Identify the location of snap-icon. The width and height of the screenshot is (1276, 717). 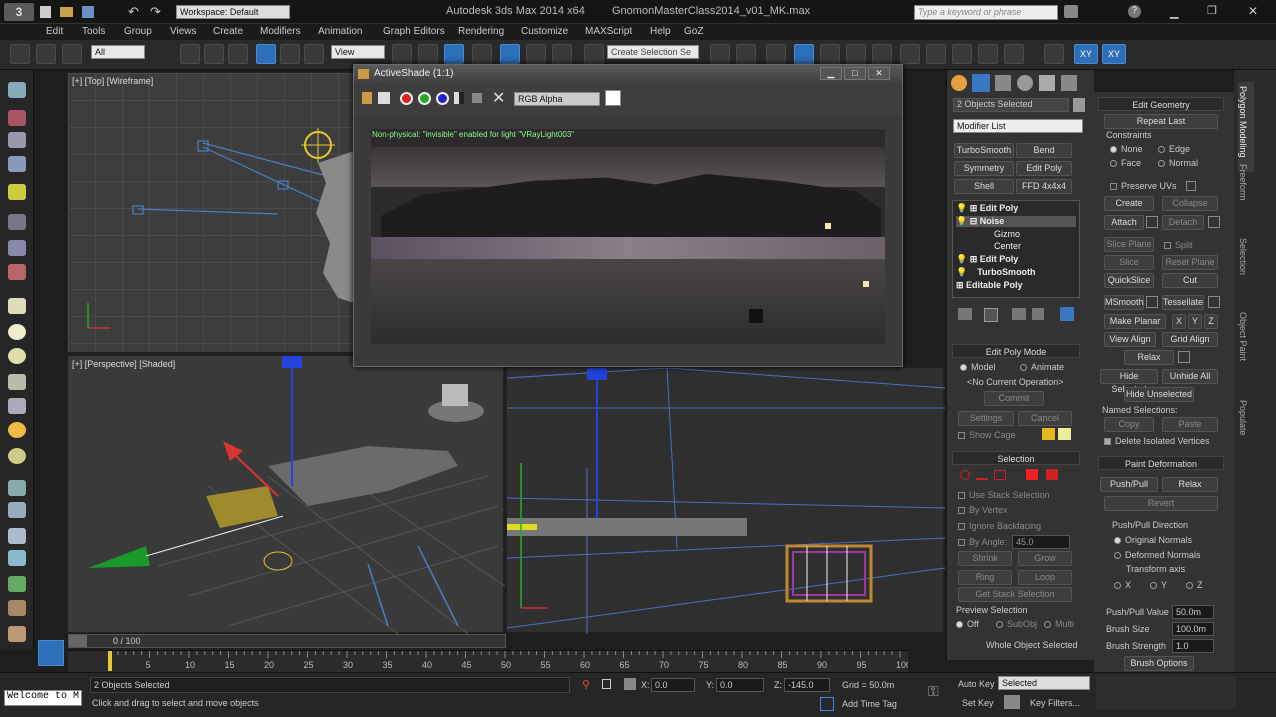
(482, 54).